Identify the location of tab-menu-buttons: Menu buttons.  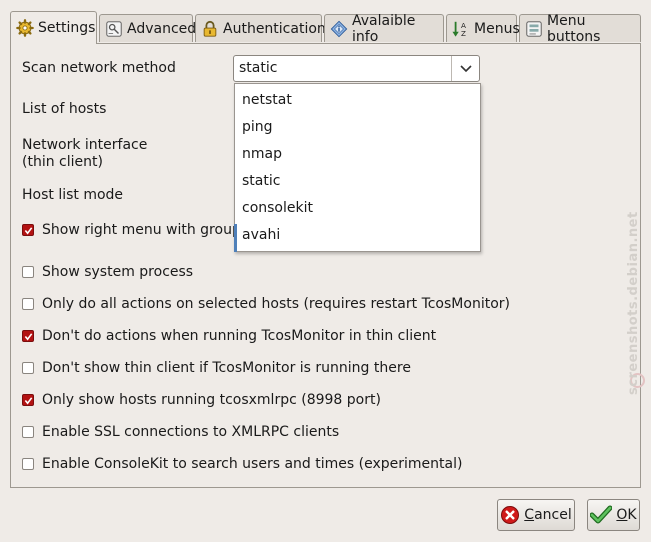
(580, 28).